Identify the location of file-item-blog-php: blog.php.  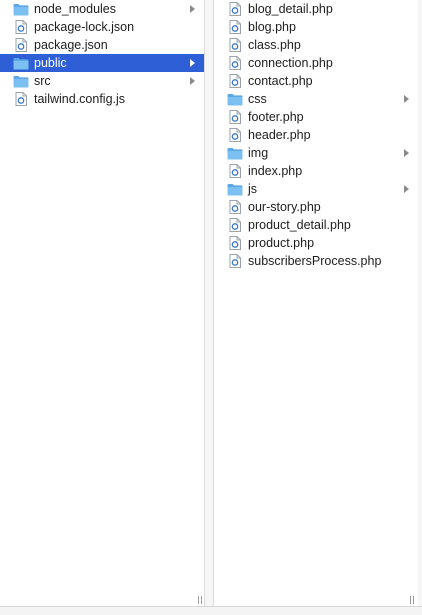
(316, 27).